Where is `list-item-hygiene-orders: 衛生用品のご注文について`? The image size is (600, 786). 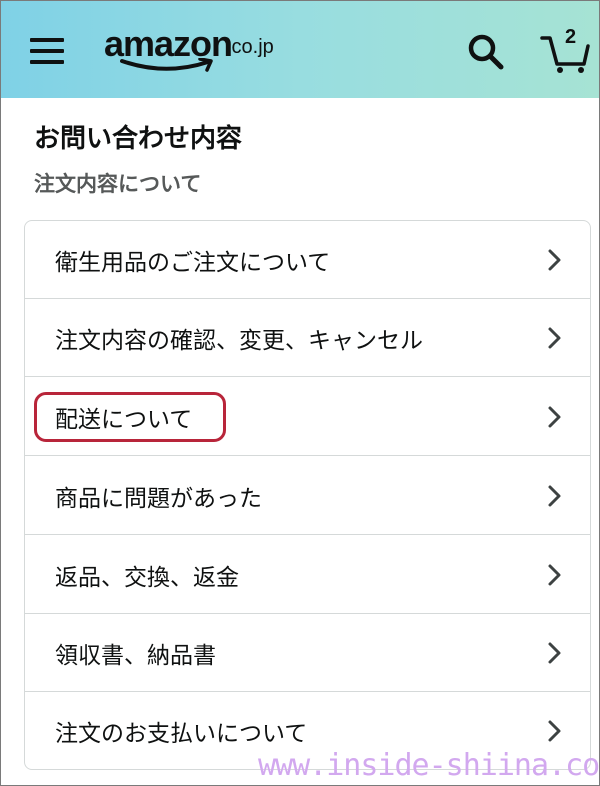 list-item-hygiene-orders: 衛生用品のご注文について is located at coordinates (307, 260).